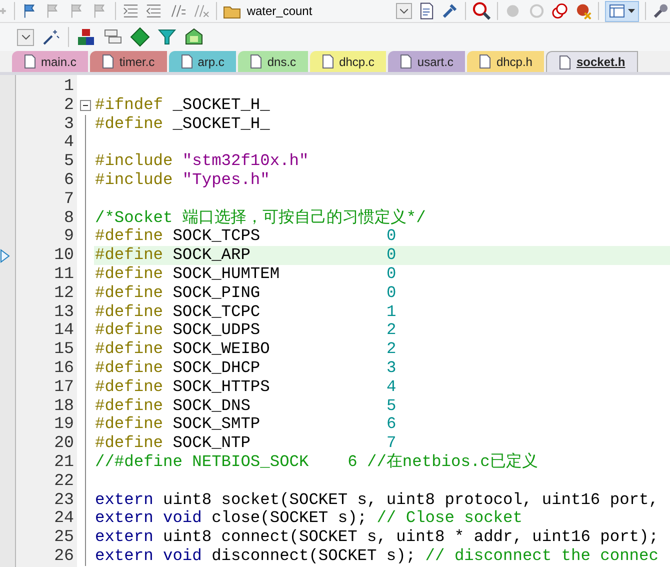 This screenshot has width=670, height=567. I want to click on file-tab: socket.h, so click(592, 61).